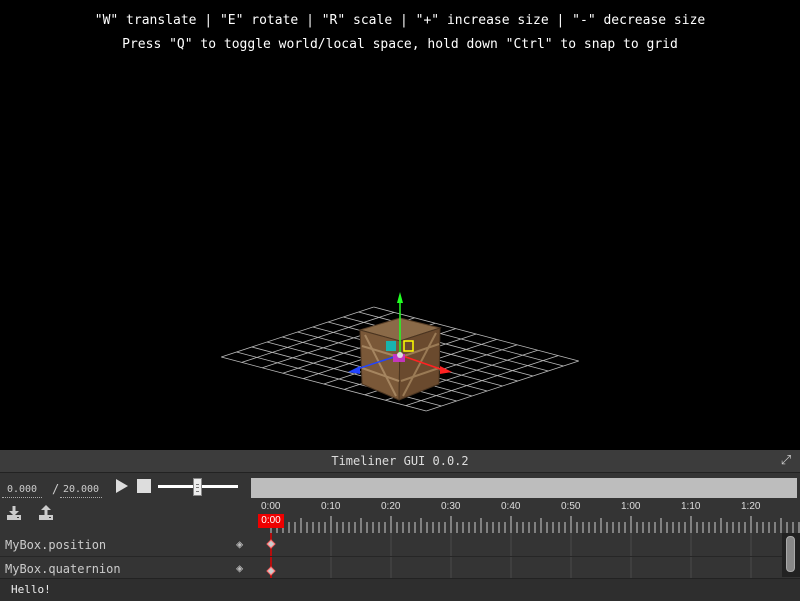  I want to click on playhead-time-label: 0:00, so click(271, 521).